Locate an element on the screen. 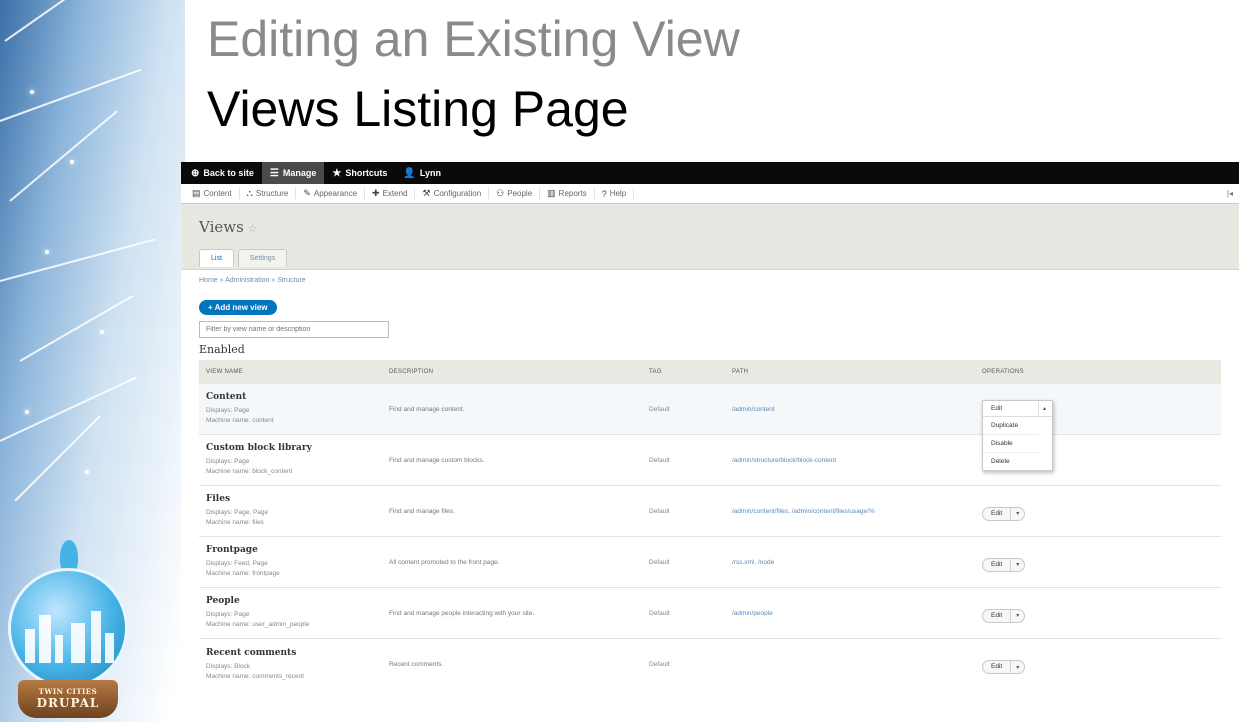  menu-structure: ⛬ Structure is located at coordinates (268, 193).